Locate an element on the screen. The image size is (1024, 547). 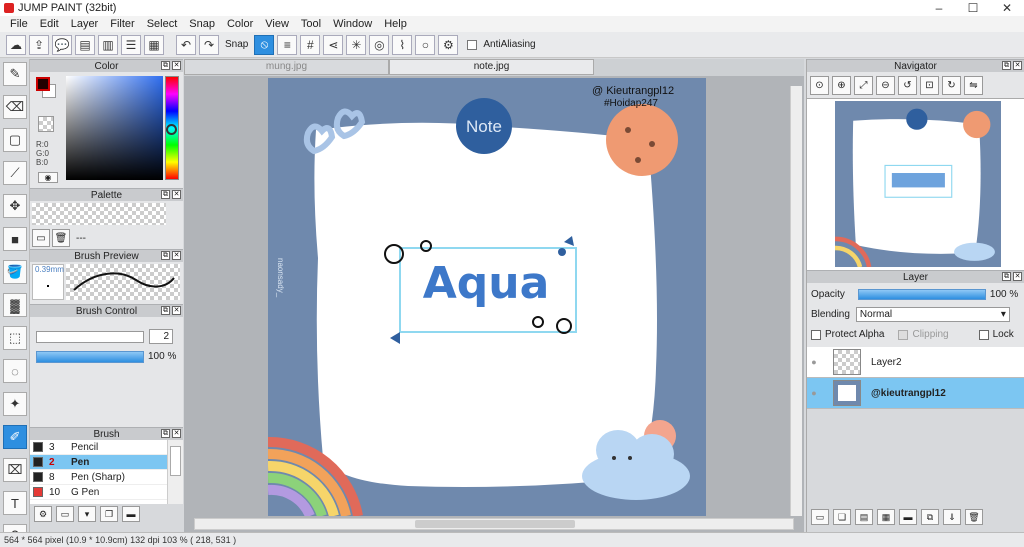
menu-help: Help is located at coordinates (395, 24).